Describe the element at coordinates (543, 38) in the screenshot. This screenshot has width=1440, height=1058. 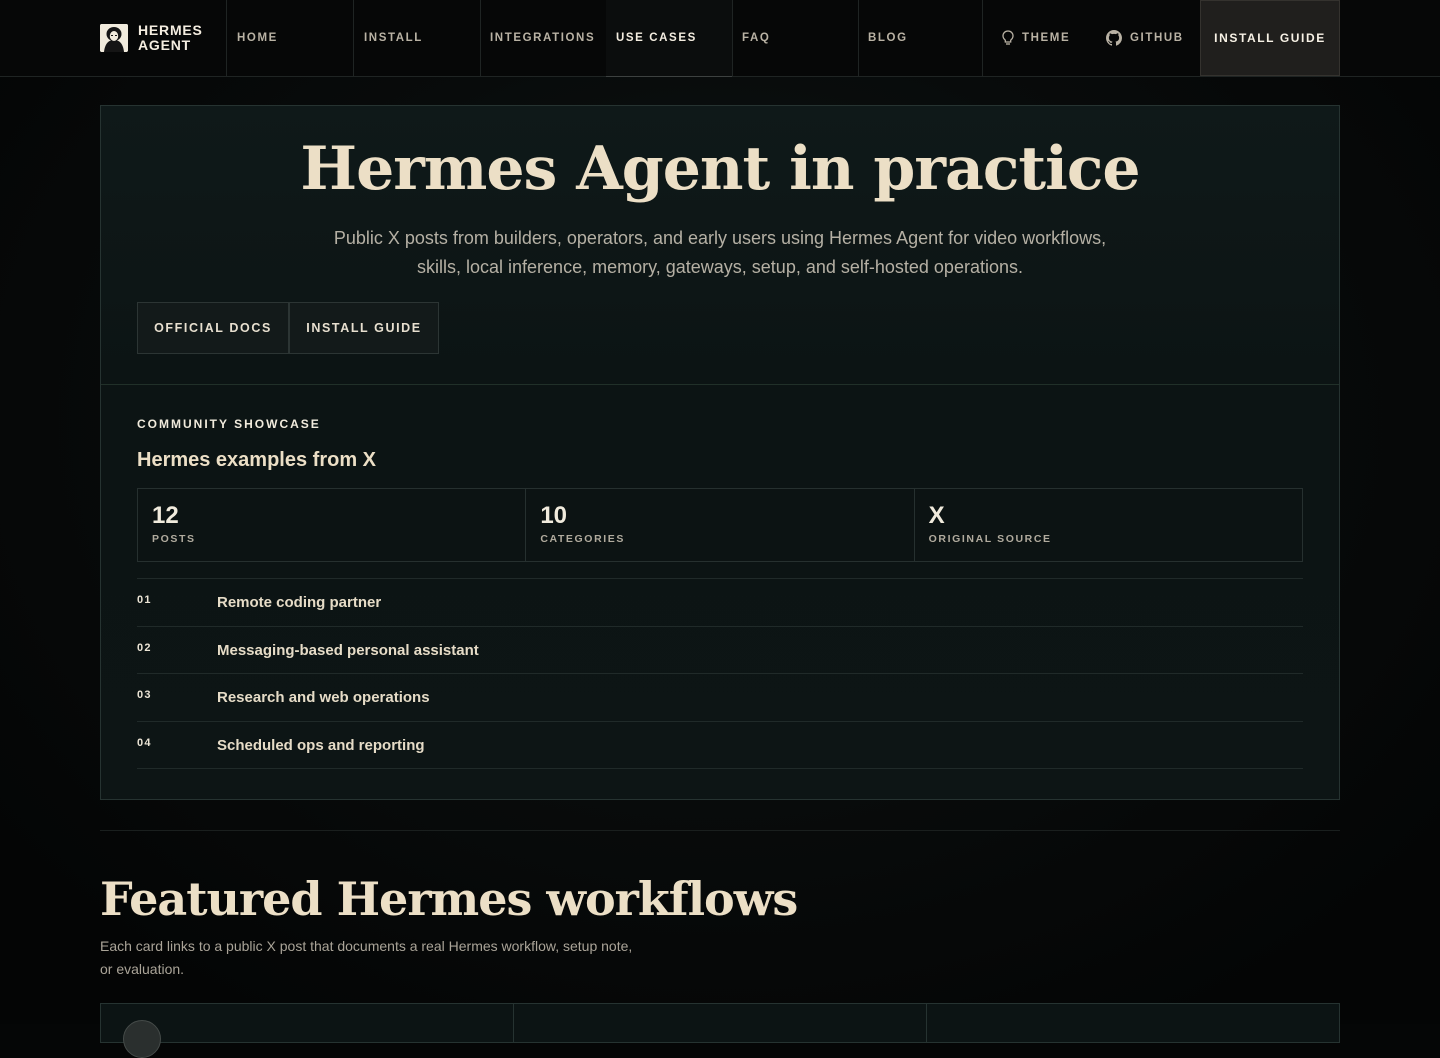
I see `nav-integrations: INTEGRATIONS` at that location.